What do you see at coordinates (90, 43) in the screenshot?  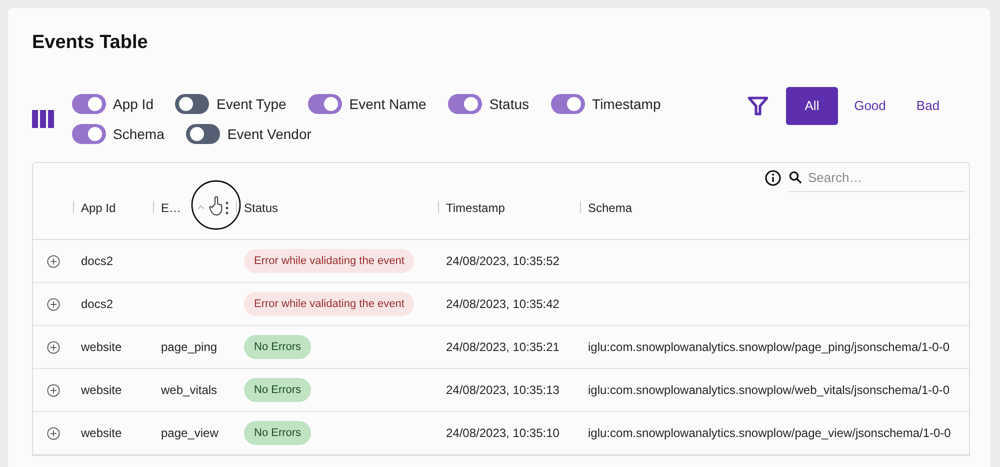 I see `page-title: Events Table` at bounding box center [90, 43].